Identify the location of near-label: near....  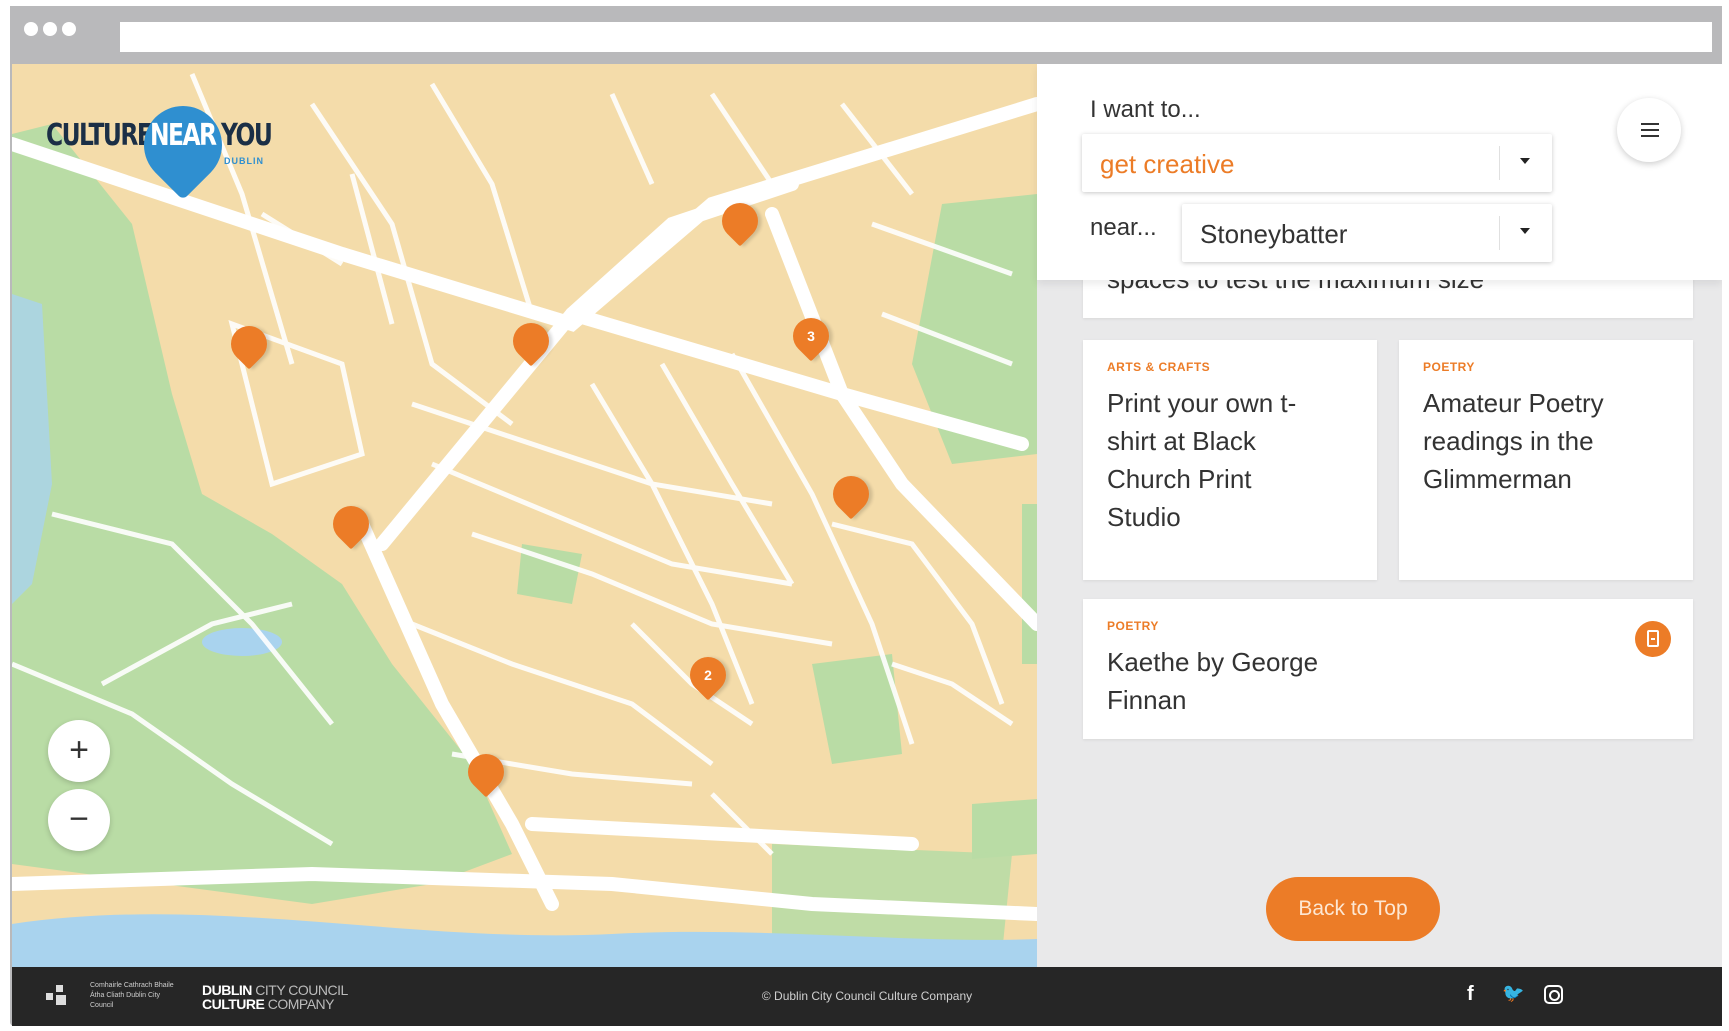
(1123, 227).